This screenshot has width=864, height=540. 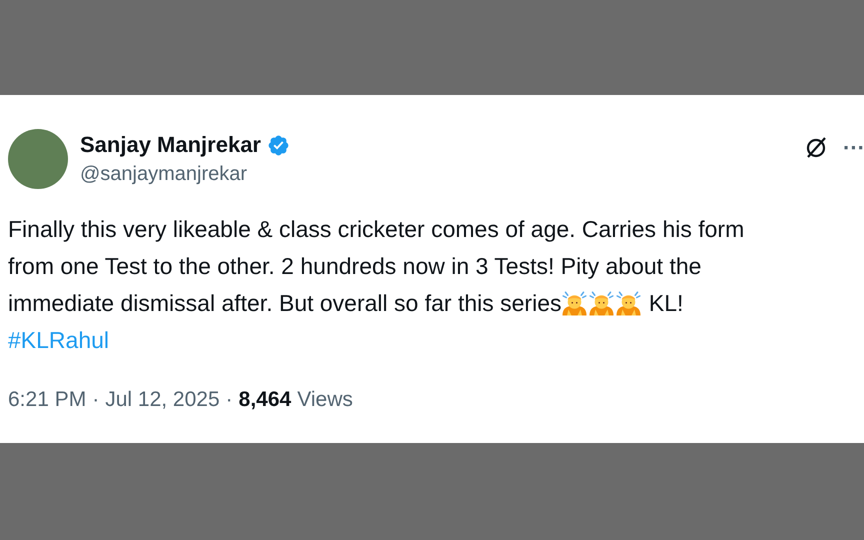 What do you see at coordinates (265, 400) in the screenshot?
I see `views-count: 8,464` at bounding box center [265, 400].